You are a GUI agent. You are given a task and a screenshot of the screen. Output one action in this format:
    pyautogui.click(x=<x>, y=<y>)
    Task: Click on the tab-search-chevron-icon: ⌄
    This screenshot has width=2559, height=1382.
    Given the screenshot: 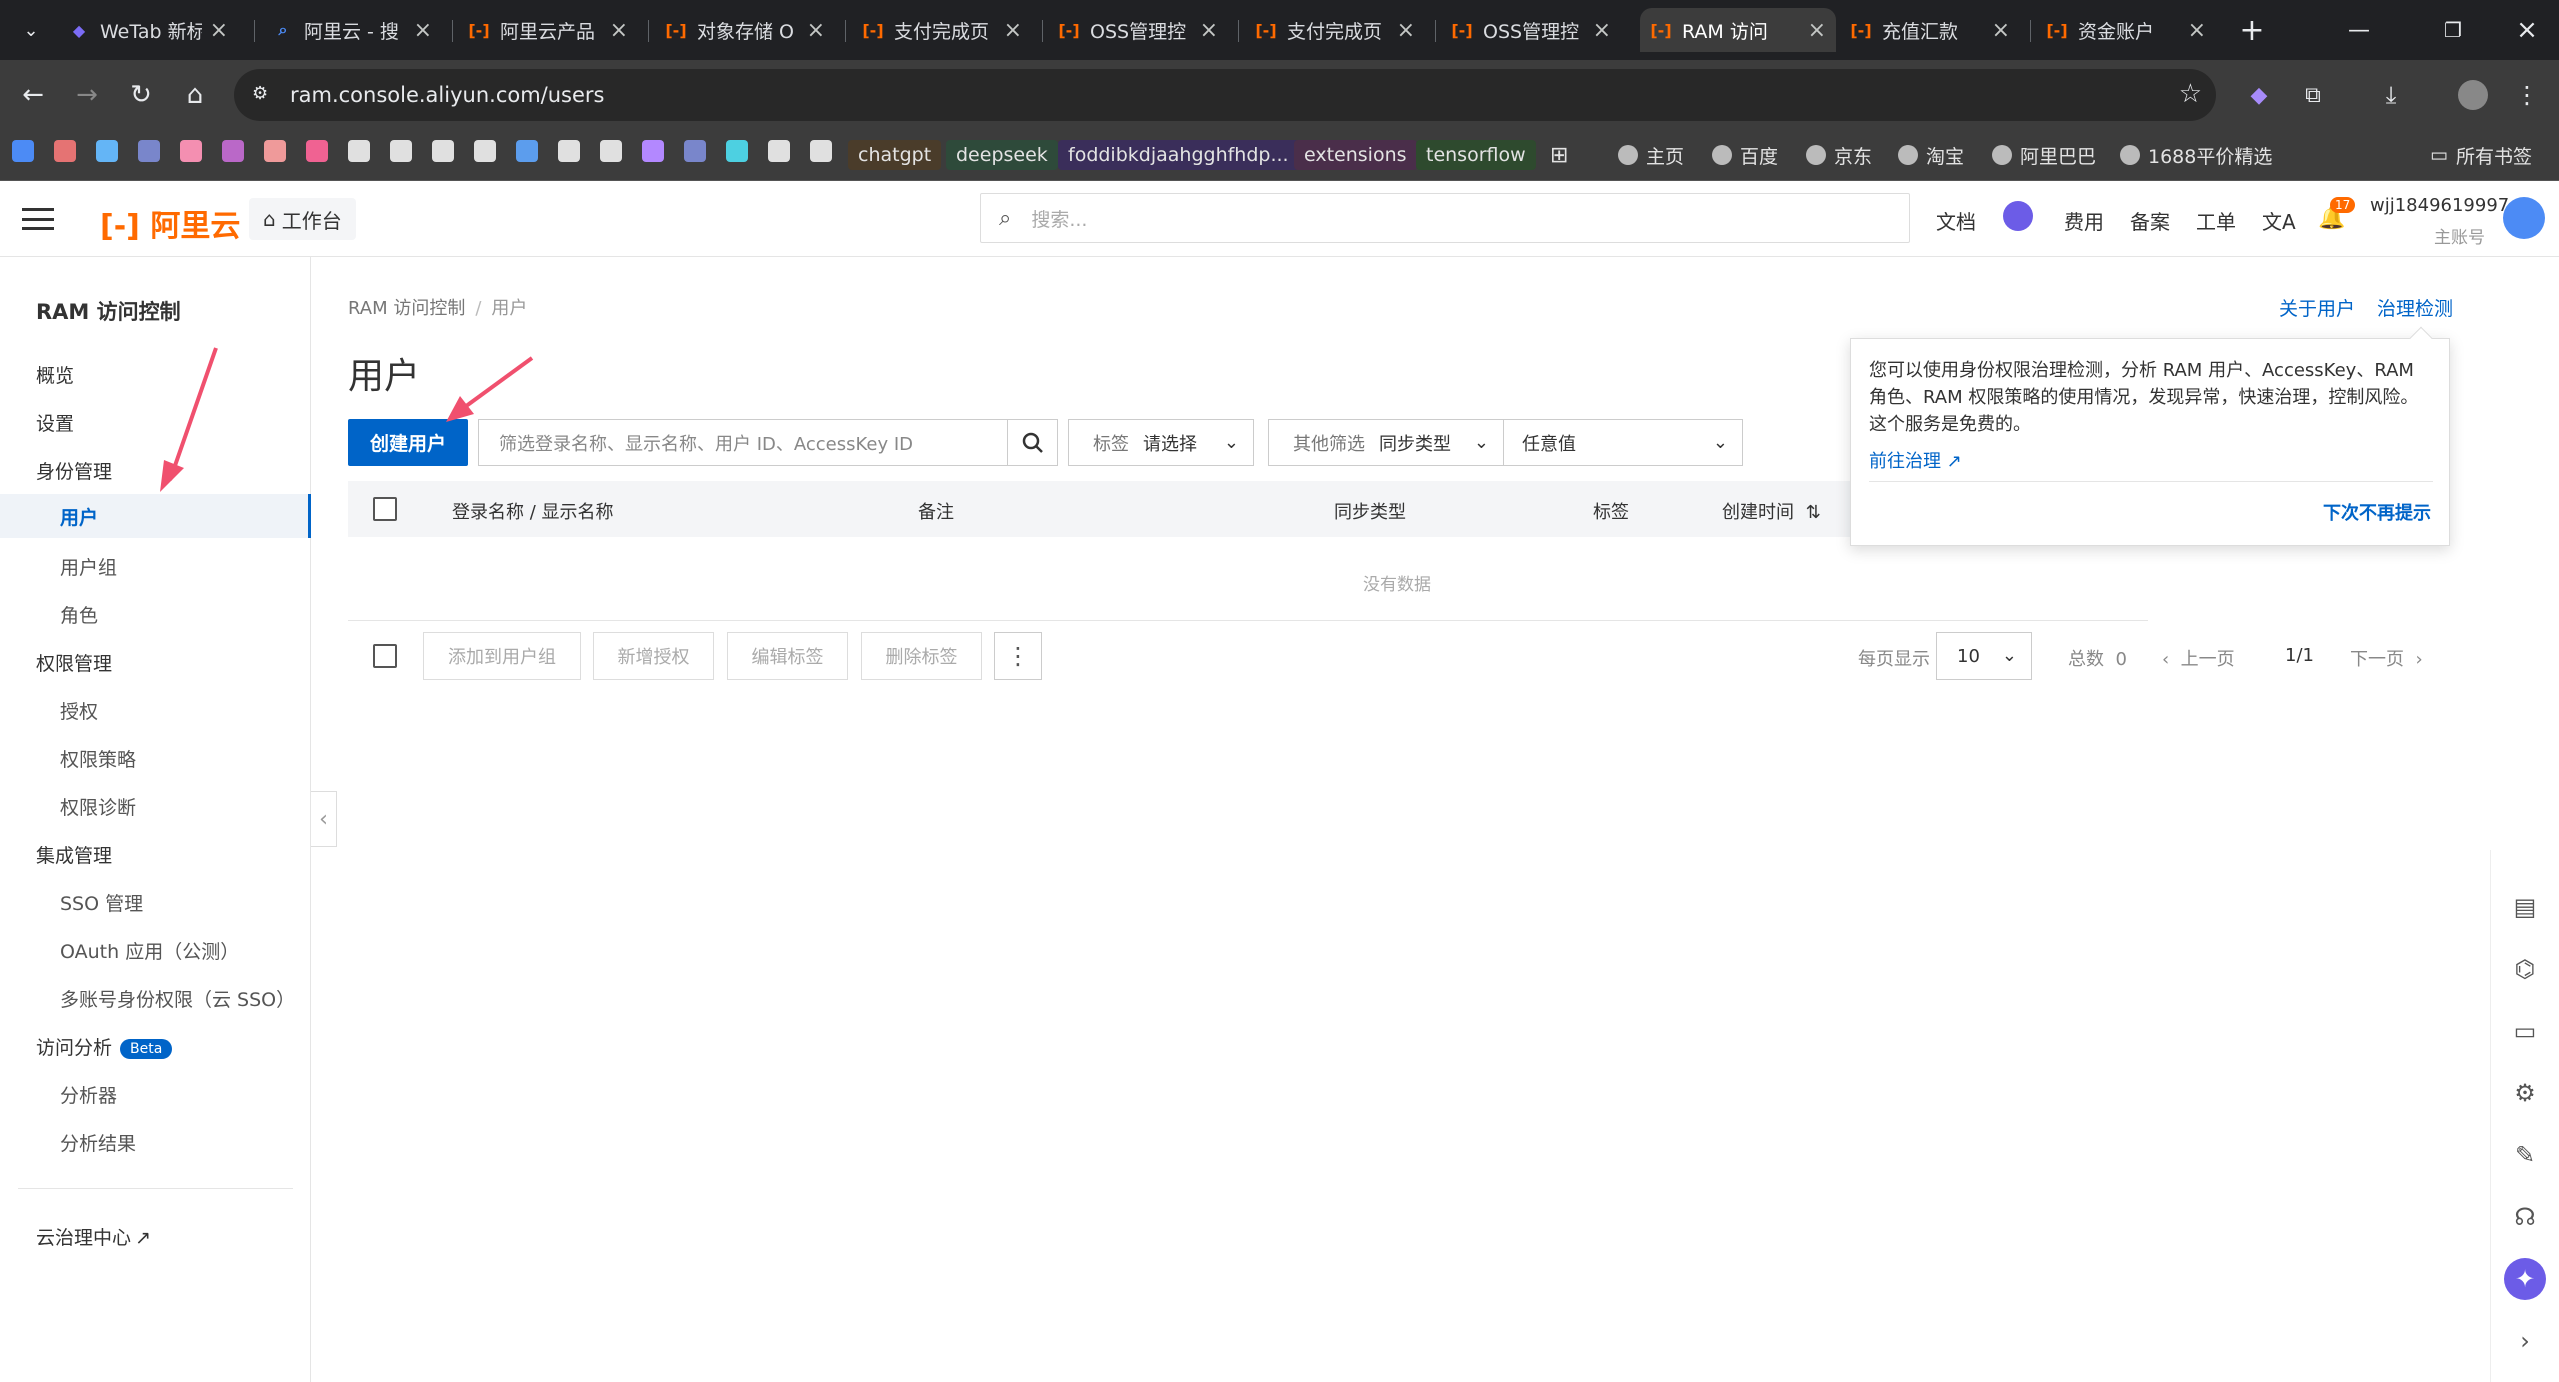 What is the action you would take?
    pyautogui.click(x=31, y=30)
    